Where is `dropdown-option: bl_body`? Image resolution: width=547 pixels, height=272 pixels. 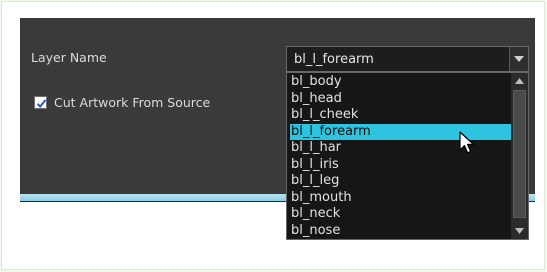 dropdown-option: bl_body is located at coordinates (400, 82).